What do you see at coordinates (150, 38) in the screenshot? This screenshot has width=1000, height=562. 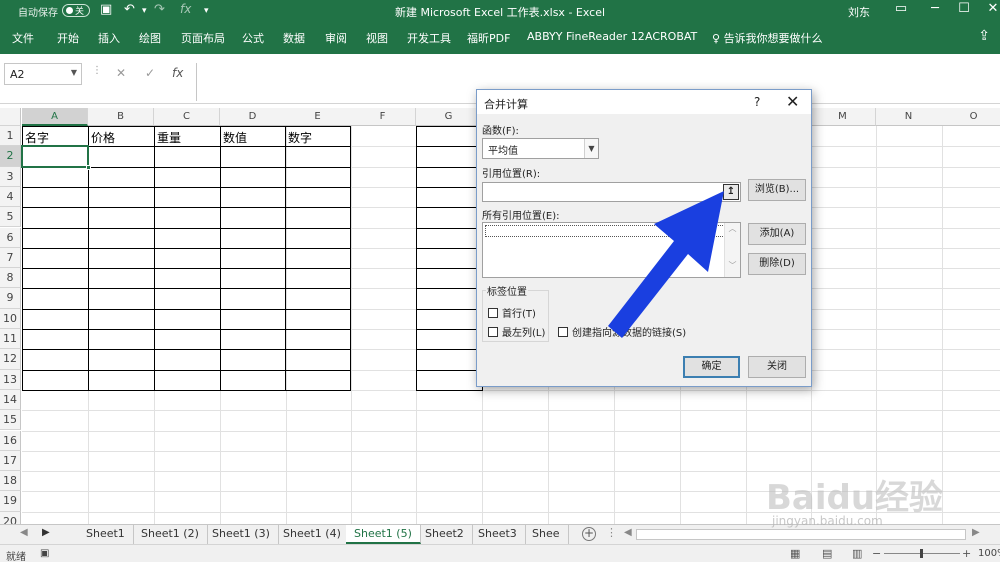 I see `tab-draw: 绘图` at bounding box center [150, 38].